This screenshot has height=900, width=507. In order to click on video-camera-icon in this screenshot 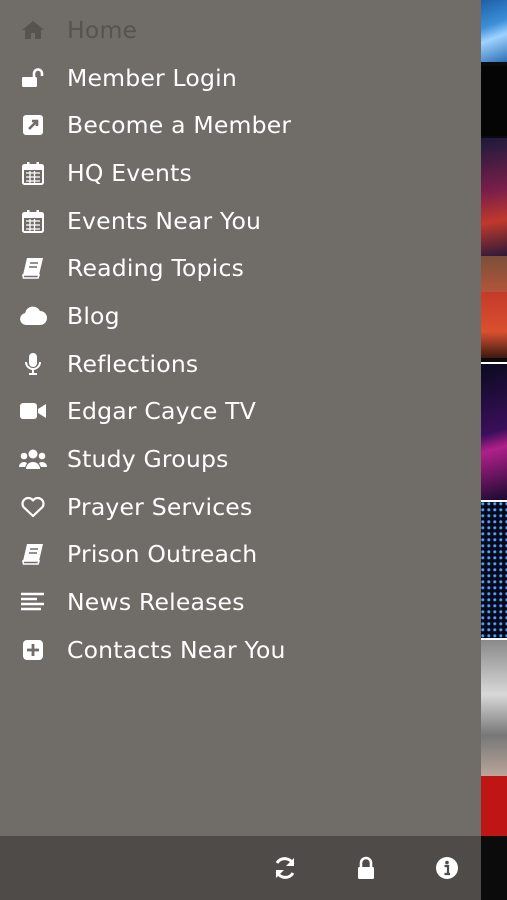, I will do `click(33, 411)`.